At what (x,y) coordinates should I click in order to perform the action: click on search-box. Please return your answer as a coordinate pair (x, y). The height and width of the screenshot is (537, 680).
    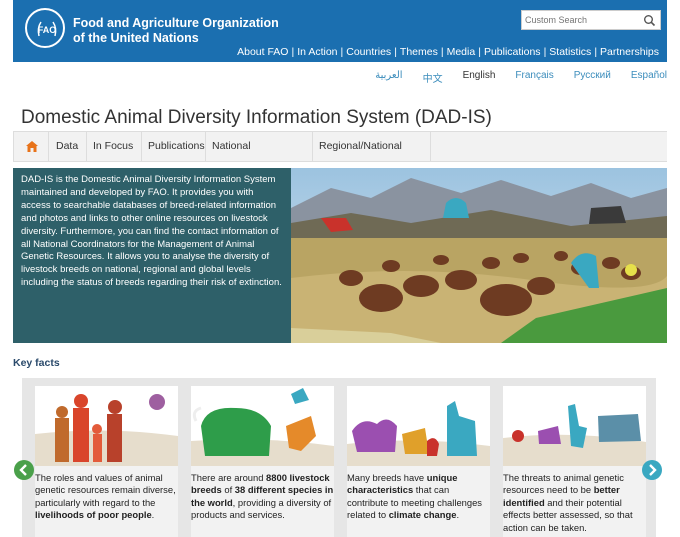
    Looking at the image, I should click on (591, 20).